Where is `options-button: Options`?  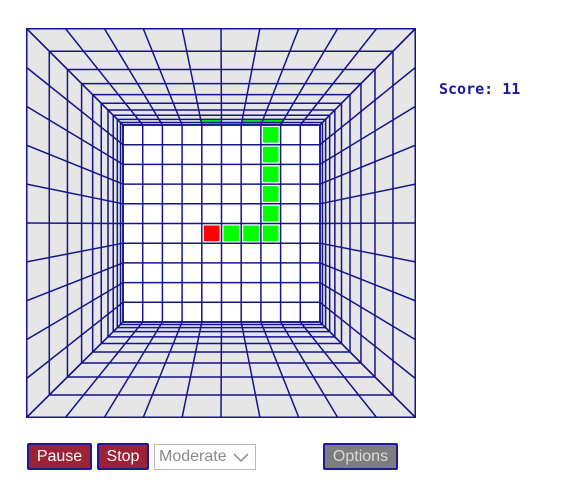
options-button: Options is located at coordinates (360, 456).